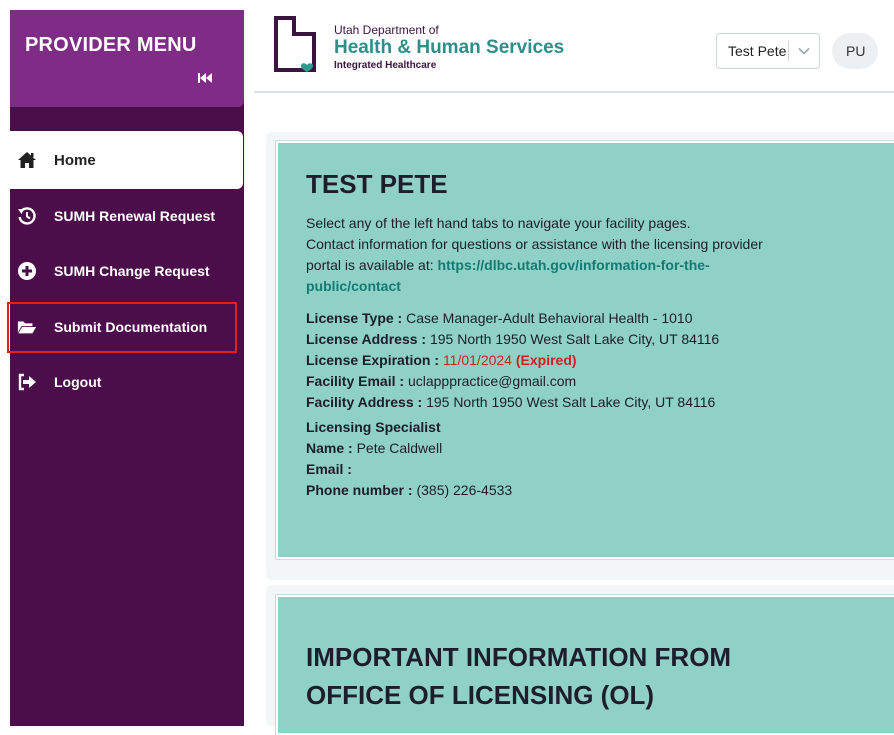 Image resolution: width=894 pixels, height=735 pixels. What do you see at coordinates (804, 51) in the screenshot?
I see `chevron-down-icon` at bounding box center [804, 51].